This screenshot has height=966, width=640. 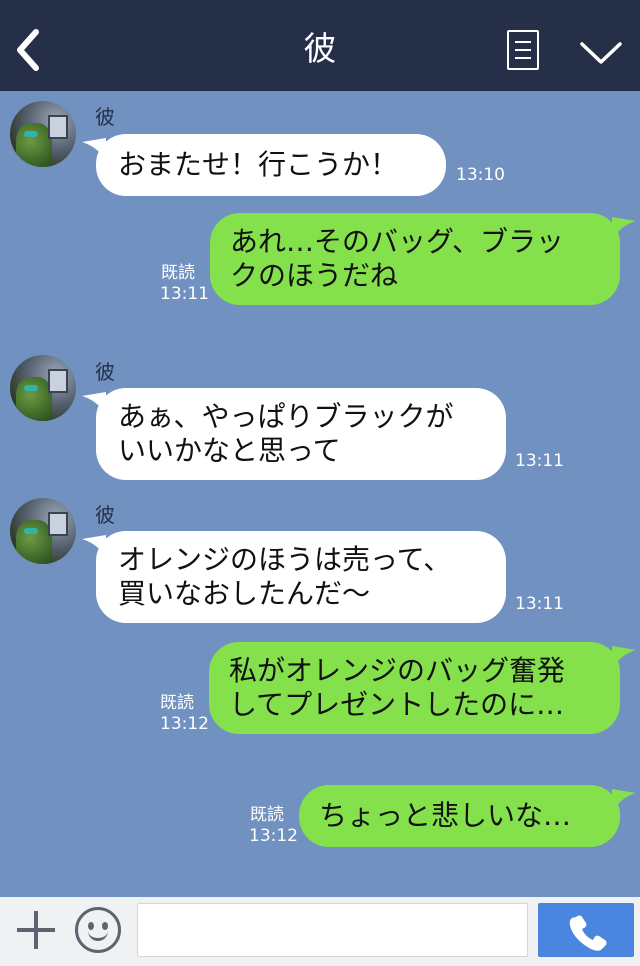 I want to click on note-list-icon, so click(x=523, y=42).